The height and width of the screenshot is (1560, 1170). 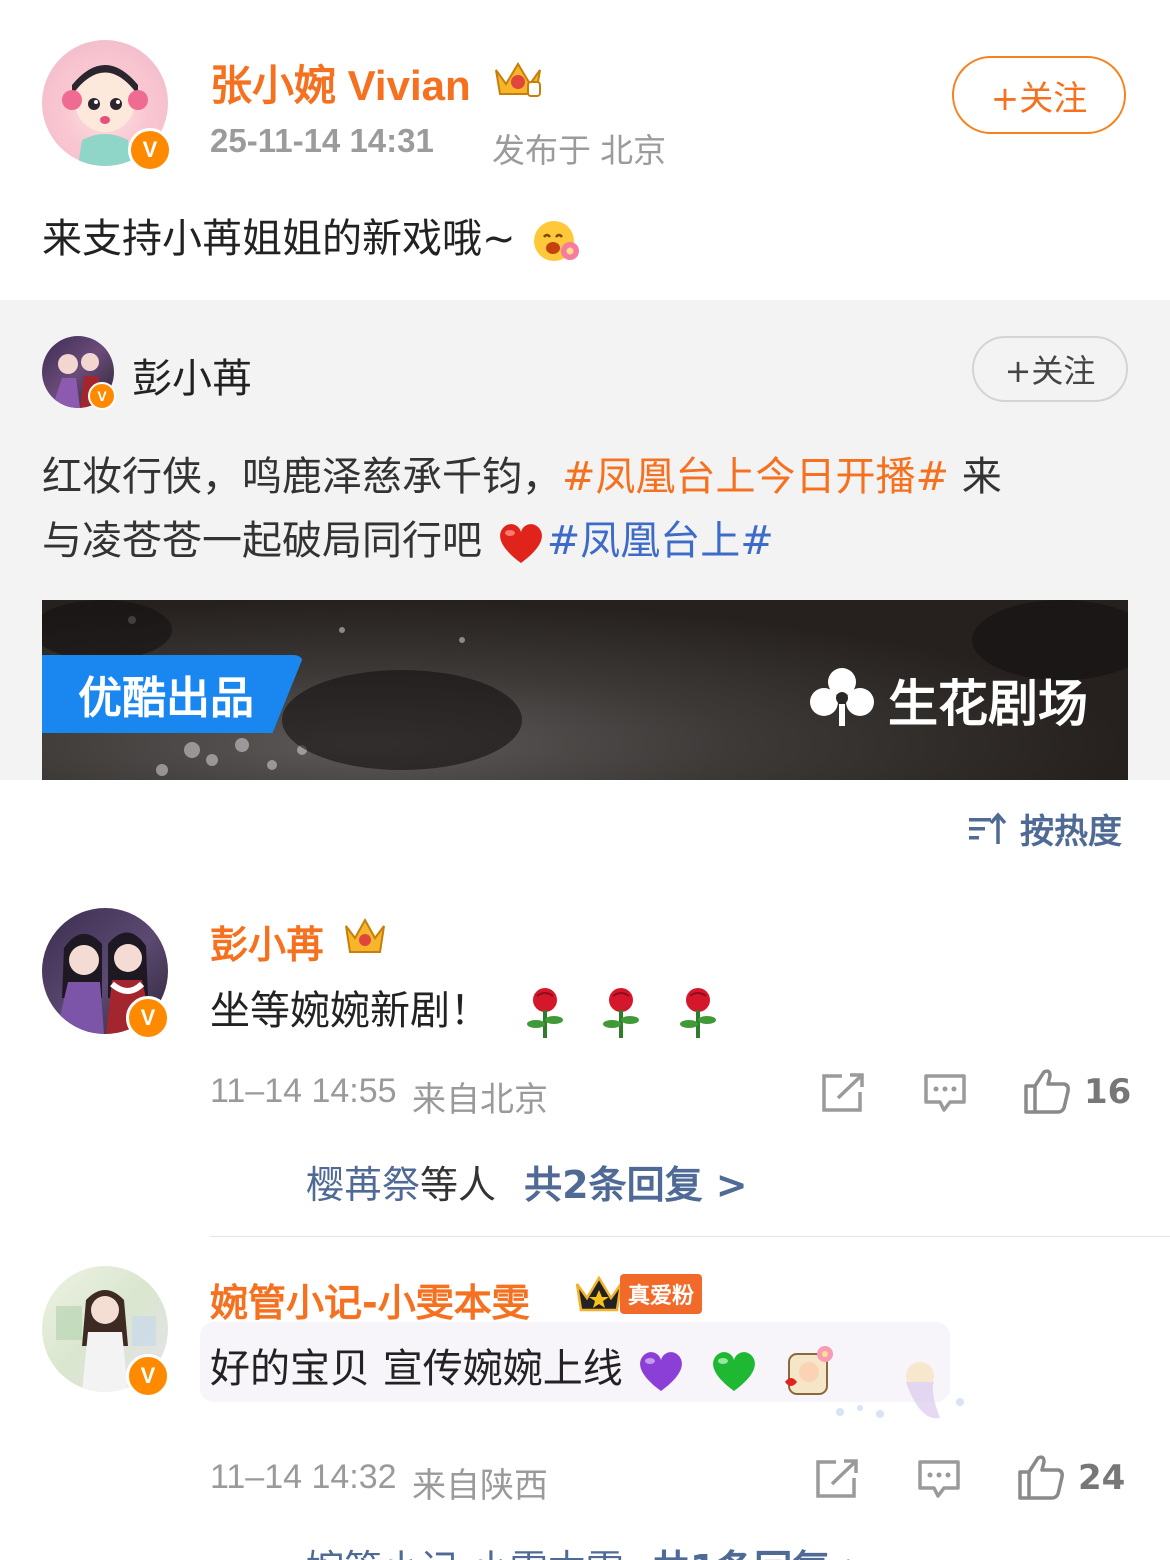 I want to click on replies-summary: 婉管小记-小雯本雯 共1条回复 >, so click(x=590, y=1549).